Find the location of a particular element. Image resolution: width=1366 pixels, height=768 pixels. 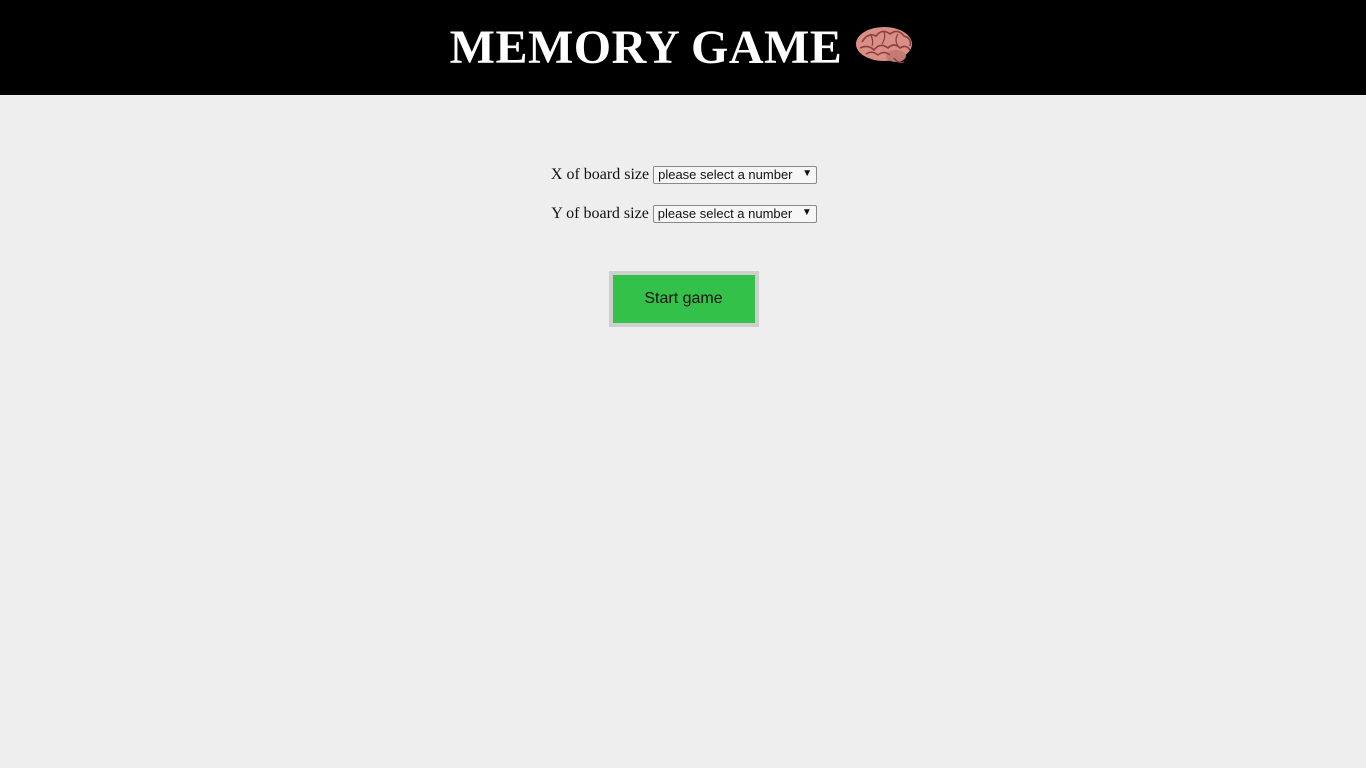

x-size-label: X of board size is located at coordinates (600, 174).